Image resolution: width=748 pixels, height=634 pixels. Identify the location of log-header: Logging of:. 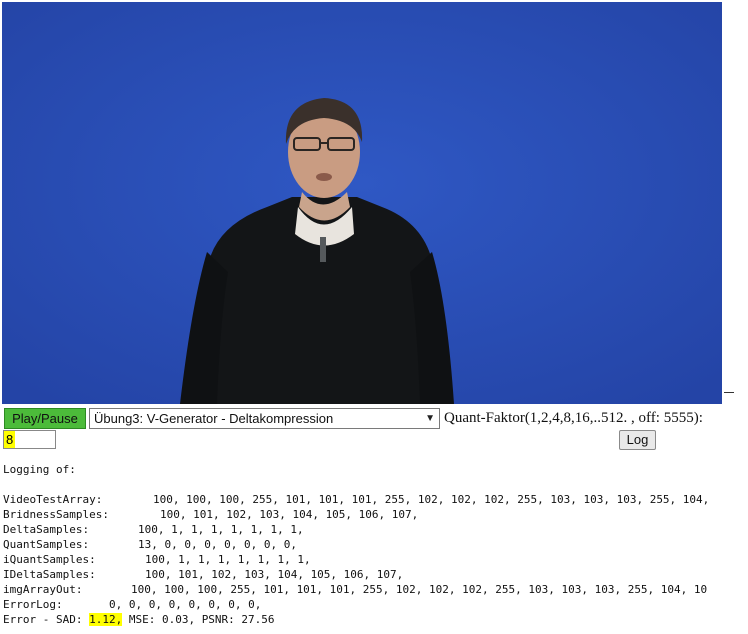
(39, 469).